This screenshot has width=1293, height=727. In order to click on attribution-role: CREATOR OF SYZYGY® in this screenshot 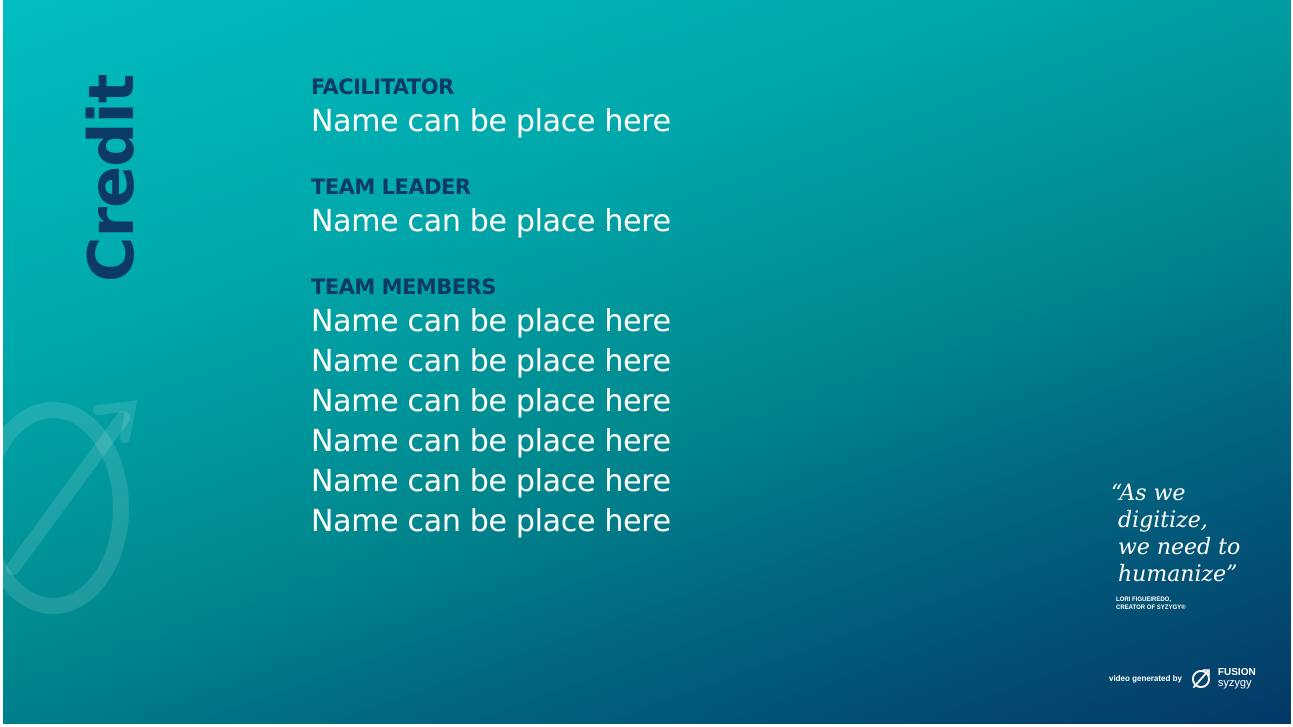, I will do `click(1151, 608)`.